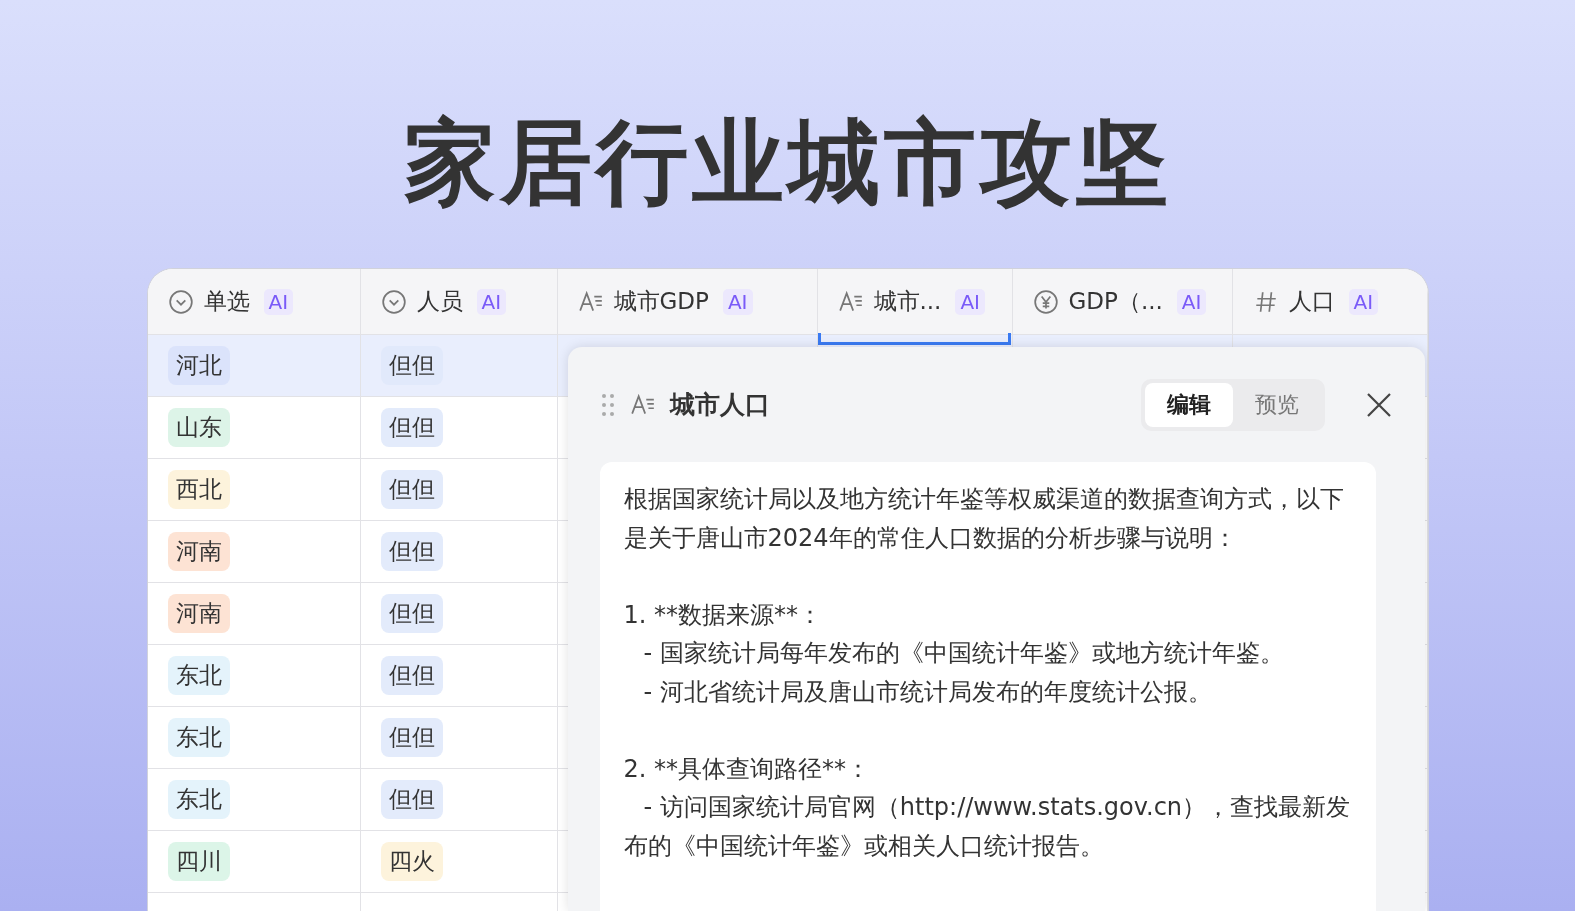  I want to click on content-paragraph: 2. **具体查询路径**：, so click(747, 769).